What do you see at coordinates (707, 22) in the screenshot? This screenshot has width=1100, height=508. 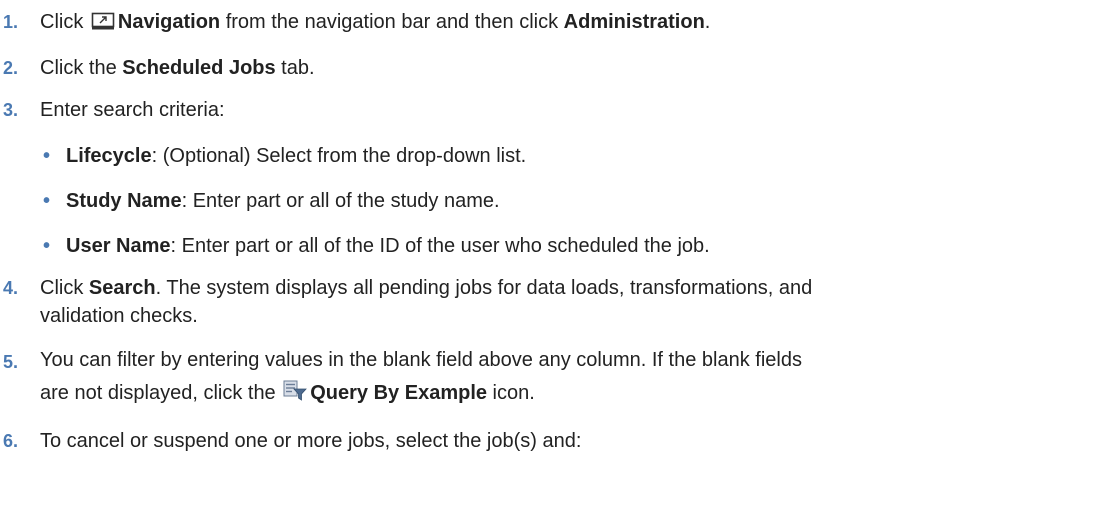 I see `step-text: .` at bounding box center [707, 22].